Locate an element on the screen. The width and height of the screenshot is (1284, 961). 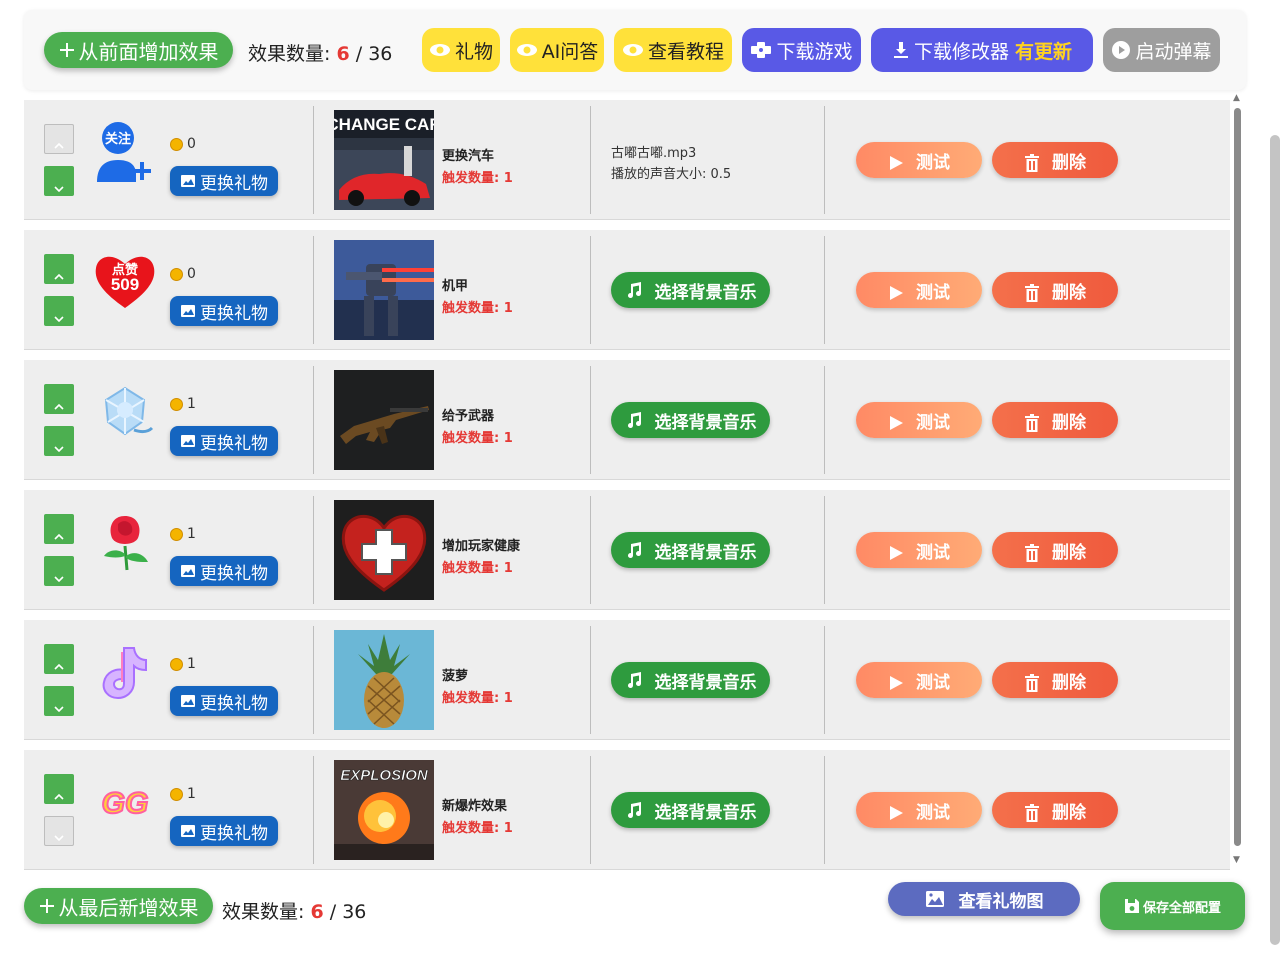
effect-thumbnail is located at coordinates (384, 420).